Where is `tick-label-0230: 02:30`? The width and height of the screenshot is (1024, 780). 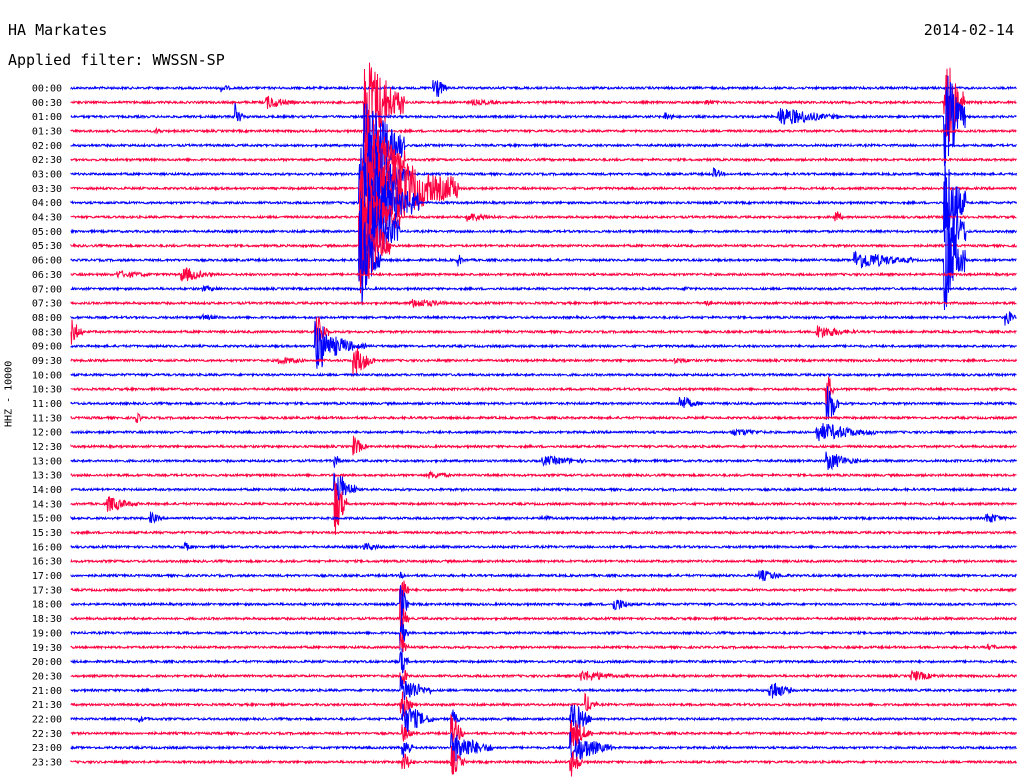 tick-label-0230: 02:30 is located at coordinates (47, 160).